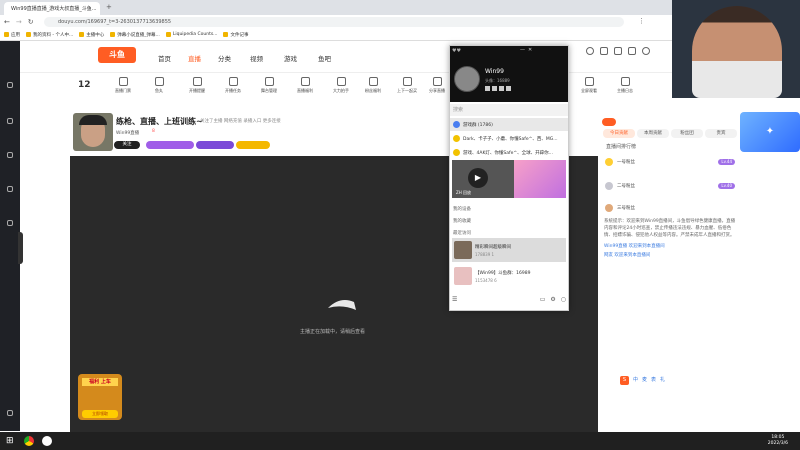  I want to click on qq-status-icons, so click(498, 88).